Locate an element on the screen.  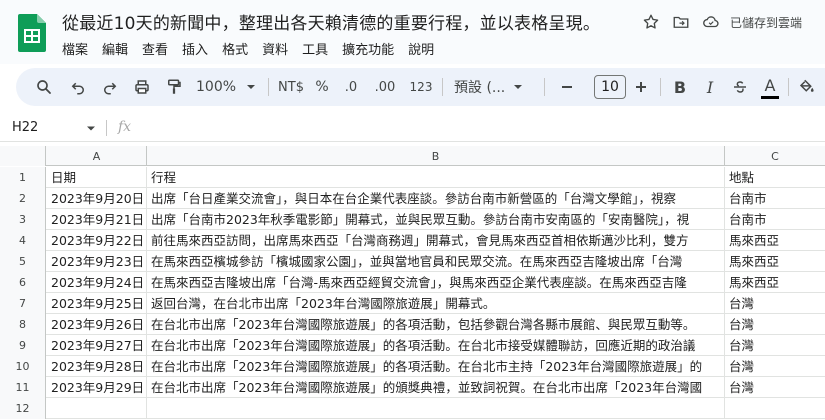
decrease-font-size-button is located at coordinates (567, 87).